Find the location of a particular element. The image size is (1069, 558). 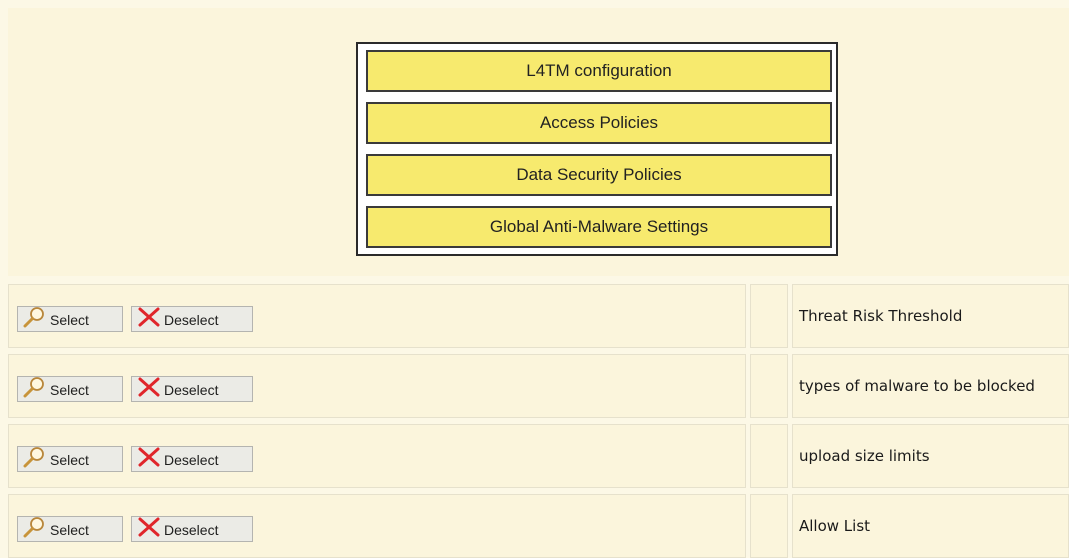

answer-row: Select Deselect Threat Risk Threshold is located at coordinates (538, 316).